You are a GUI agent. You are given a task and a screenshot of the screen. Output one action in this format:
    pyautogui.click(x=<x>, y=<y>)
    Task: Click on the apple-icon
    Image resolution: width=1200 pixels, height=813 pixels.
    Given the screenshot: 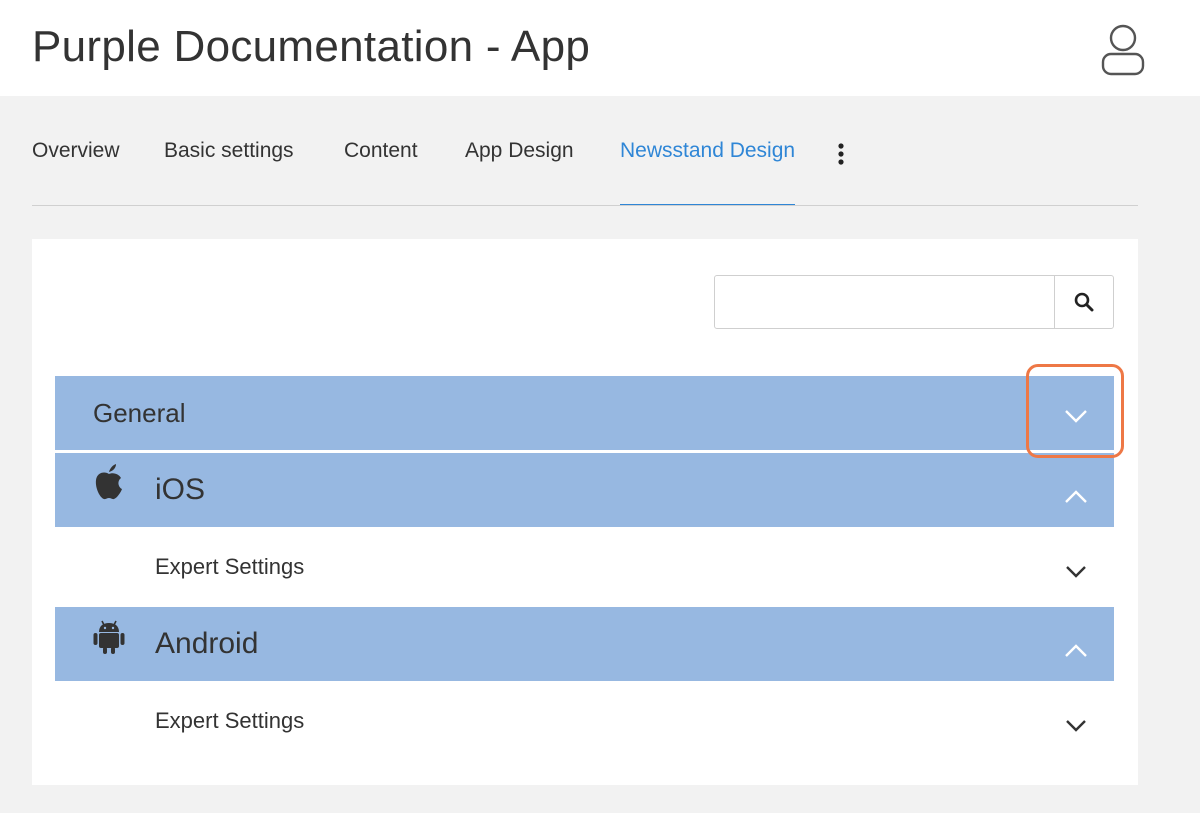 What is the action you would take?
    pyautogui.click(x=108, y=482)
    